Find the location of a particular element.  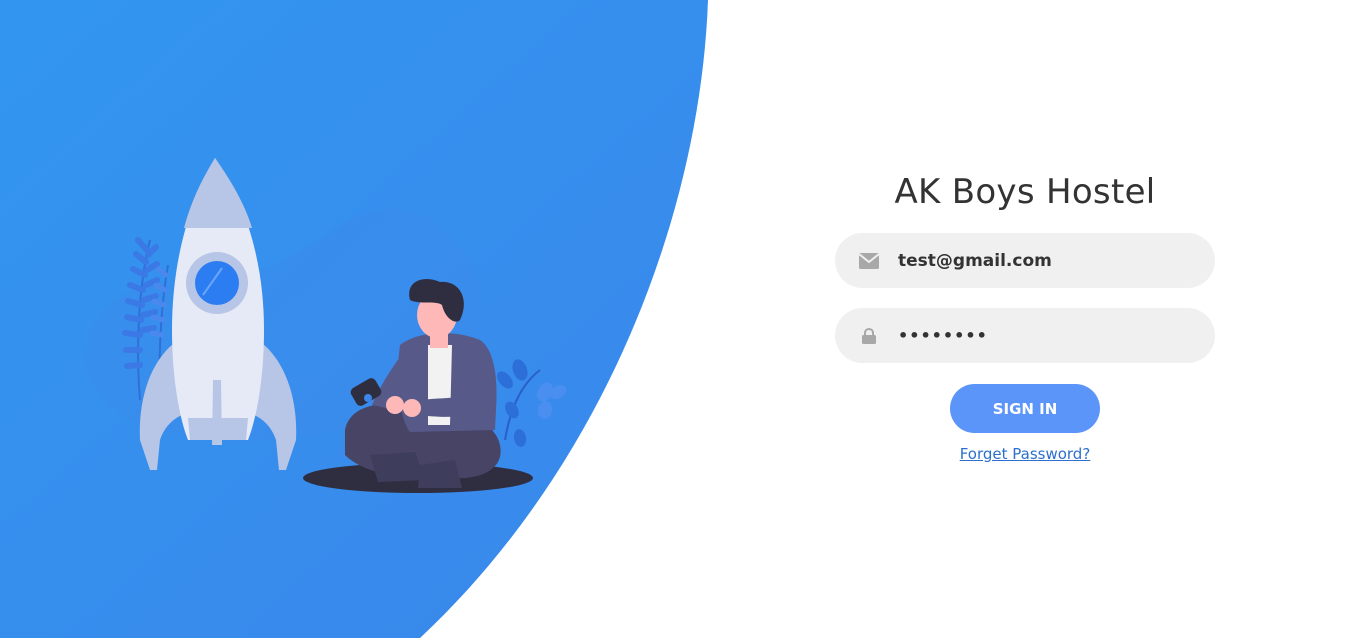

lock-icon is located at coordinates (869, 336).